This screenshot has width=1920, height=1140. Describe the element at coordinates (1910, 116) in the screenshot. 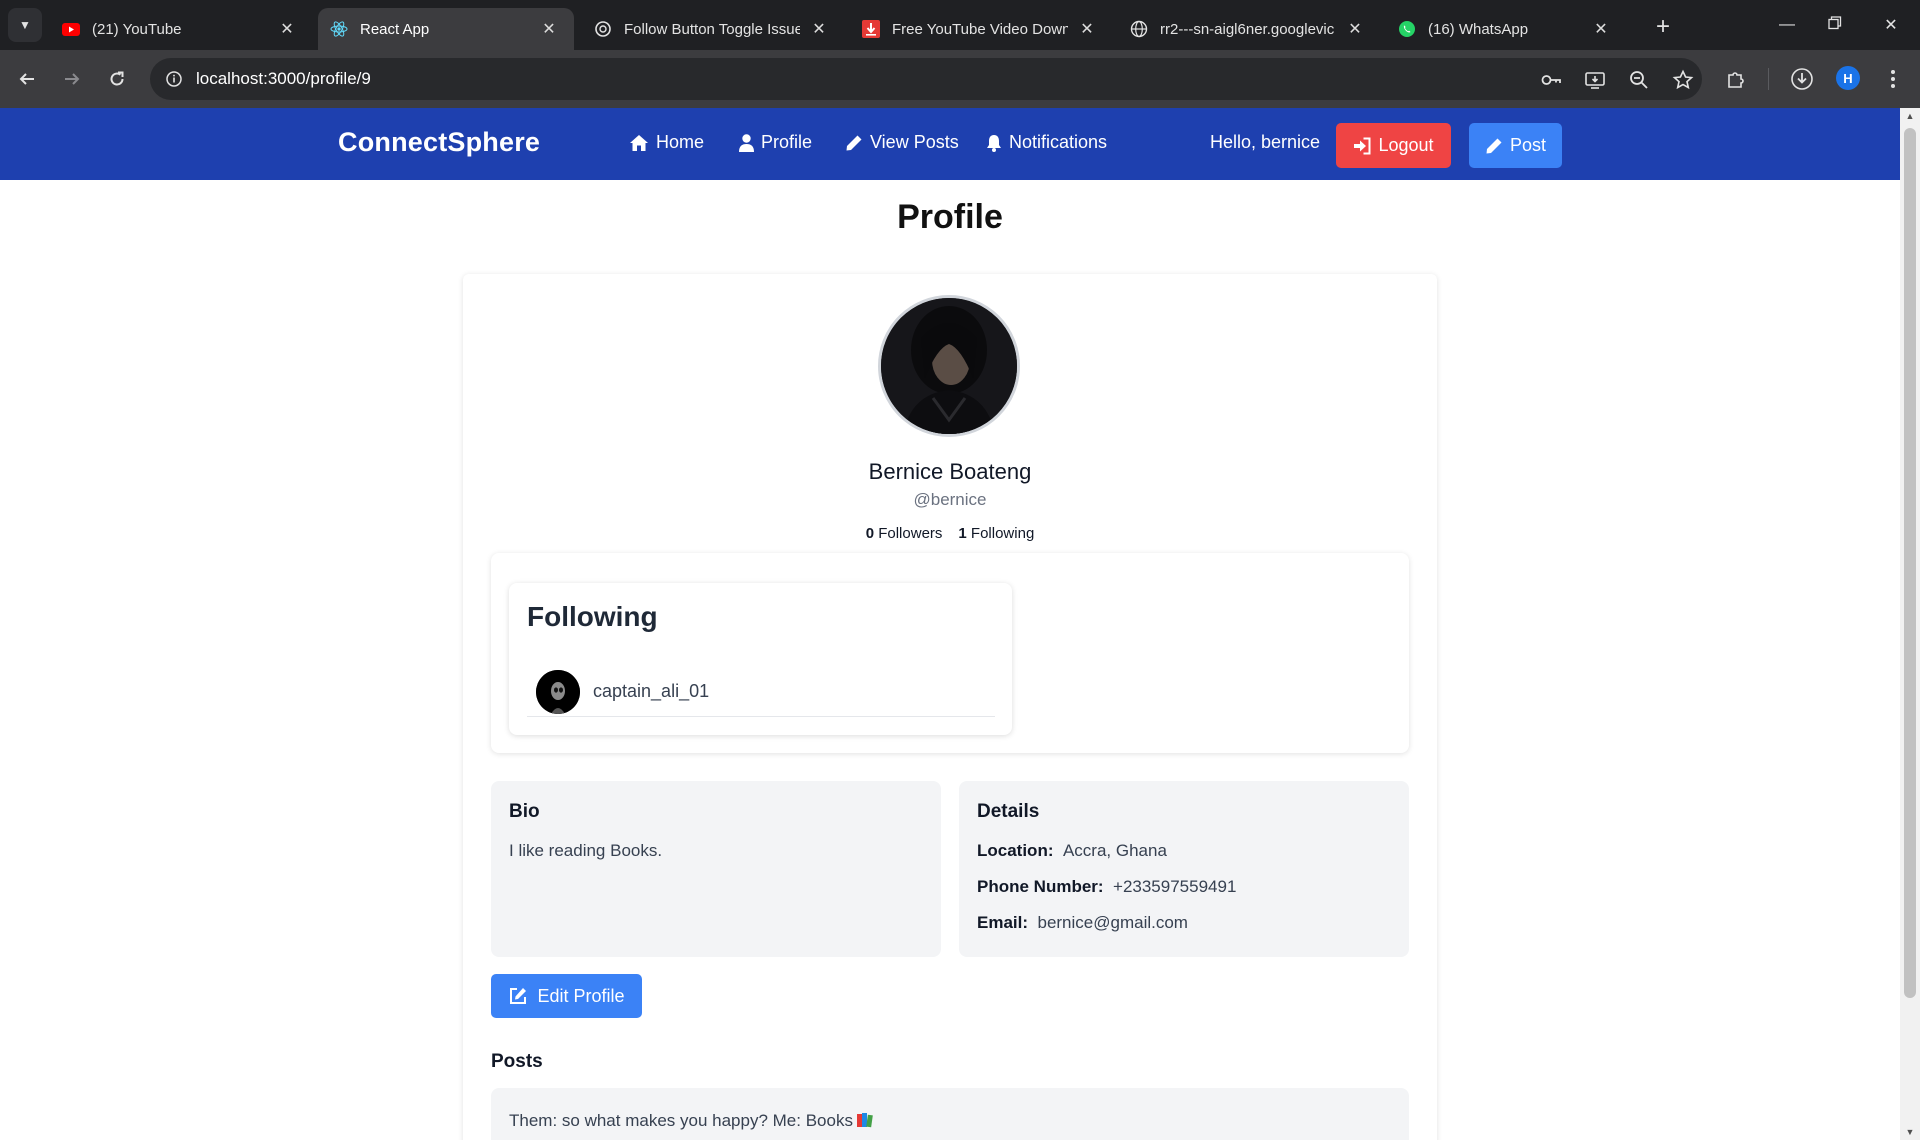

I see `scroll-up-icon: ▲` at that location.